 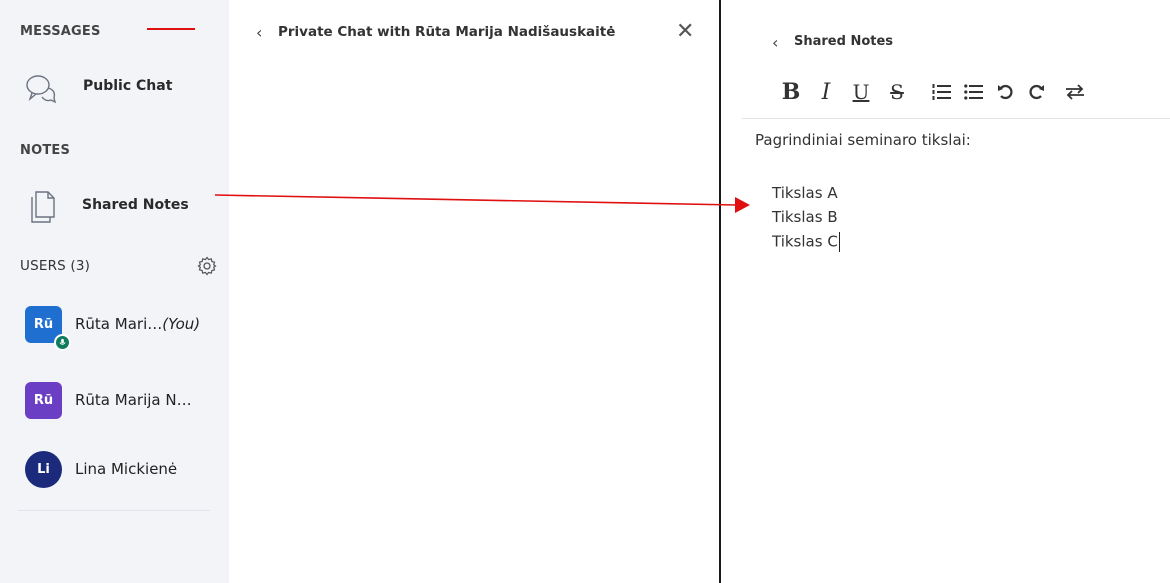 What do you see at coordinates (805, 193) in the screenshot?
I see `notes-list-item: Tikslas A` at bounding box center [805, 193].